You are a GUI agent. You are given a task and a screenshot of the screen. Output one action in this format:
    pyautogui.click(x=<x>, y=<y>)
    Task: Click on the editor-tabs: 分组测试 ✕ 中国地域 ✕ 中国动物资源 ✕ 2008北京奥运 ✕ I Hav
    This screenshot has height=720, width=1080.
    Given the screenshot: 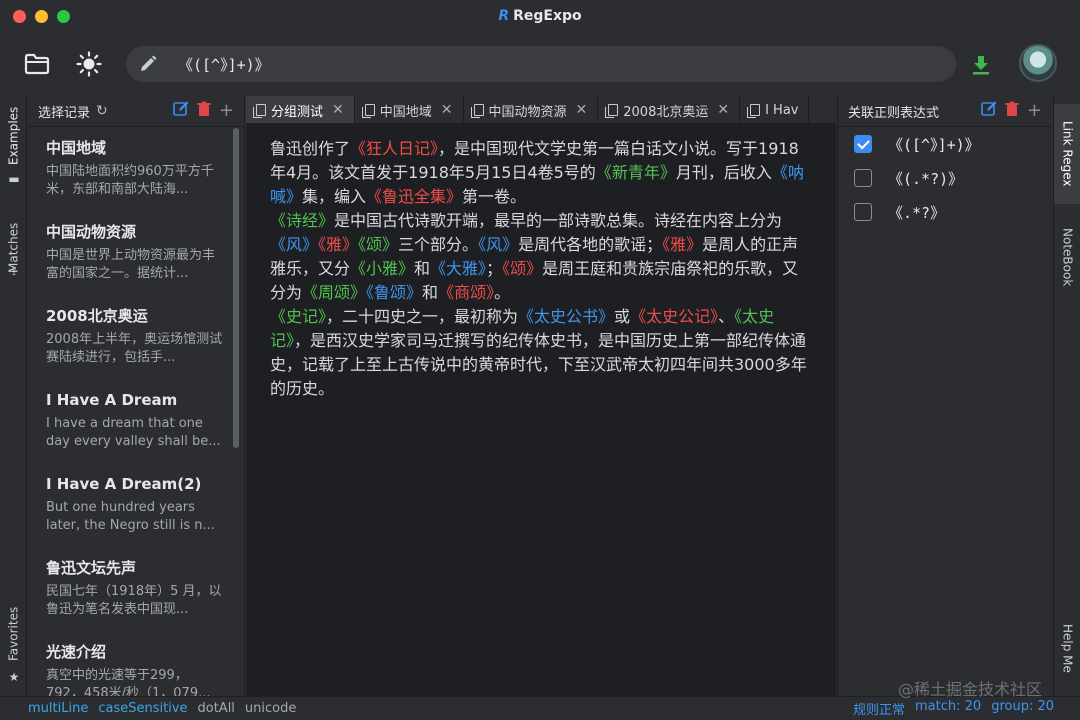 What is the action you would take?
    pyautogui.click(x=541, y=110)
    